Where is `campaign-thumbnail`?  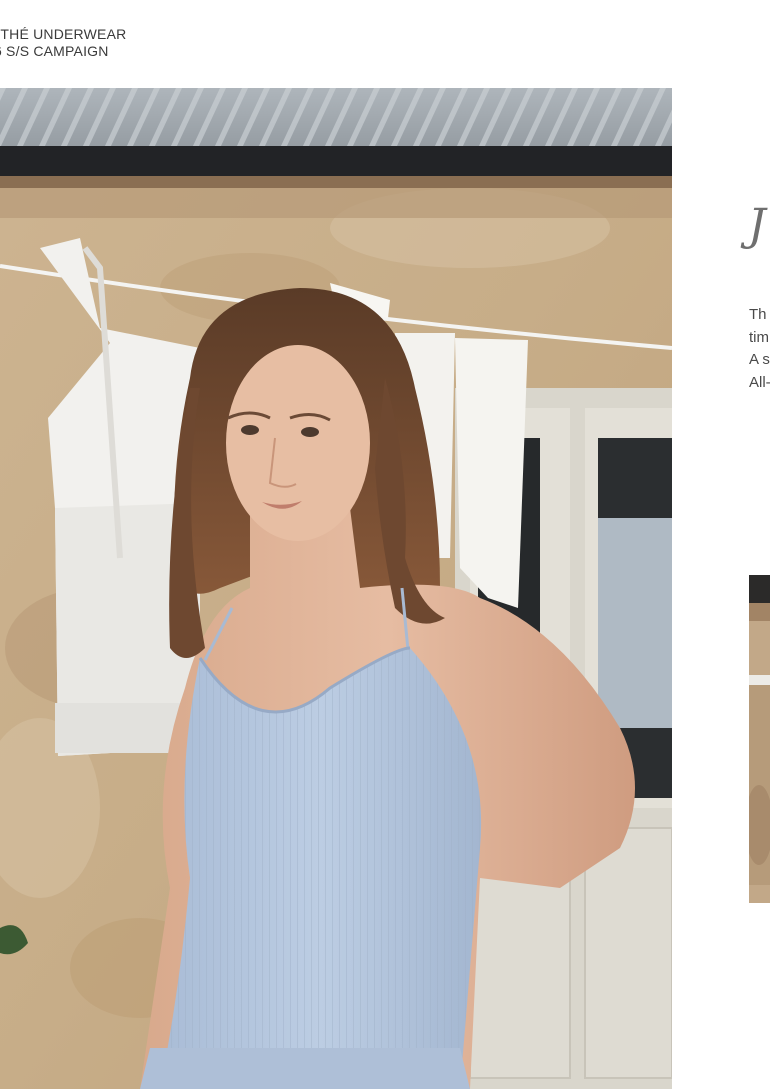
campaign-thumbnail is located at coordinates (759, 739).